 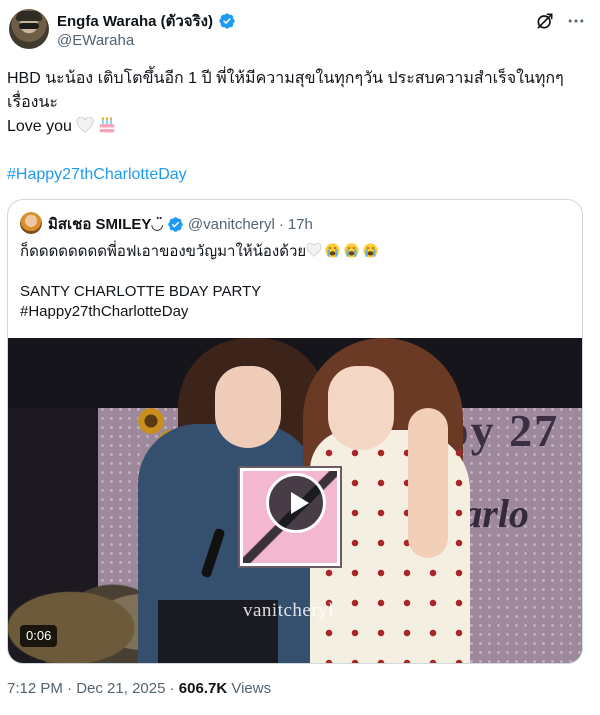 I want to click on avatar-glasses, so click(x=29, y=26).